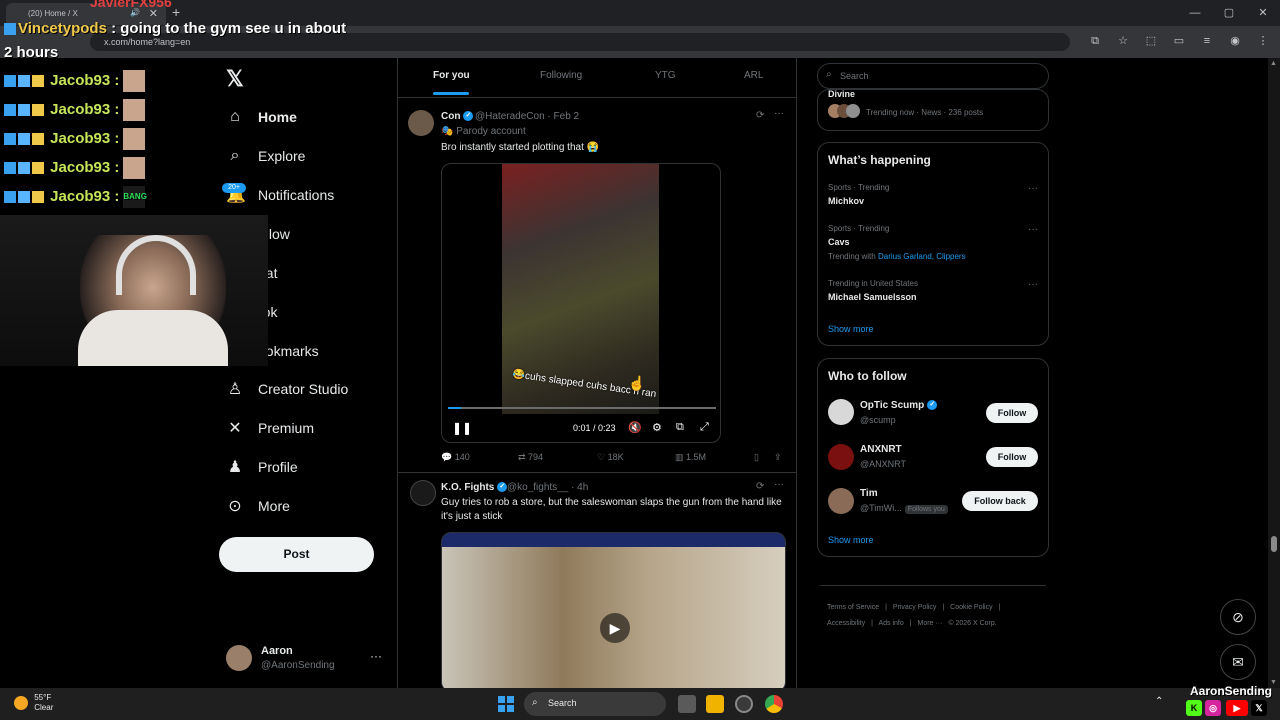 This screenshot has height=720, width=1280. I want to click on share-icon: ⇪, so click(778, 457).